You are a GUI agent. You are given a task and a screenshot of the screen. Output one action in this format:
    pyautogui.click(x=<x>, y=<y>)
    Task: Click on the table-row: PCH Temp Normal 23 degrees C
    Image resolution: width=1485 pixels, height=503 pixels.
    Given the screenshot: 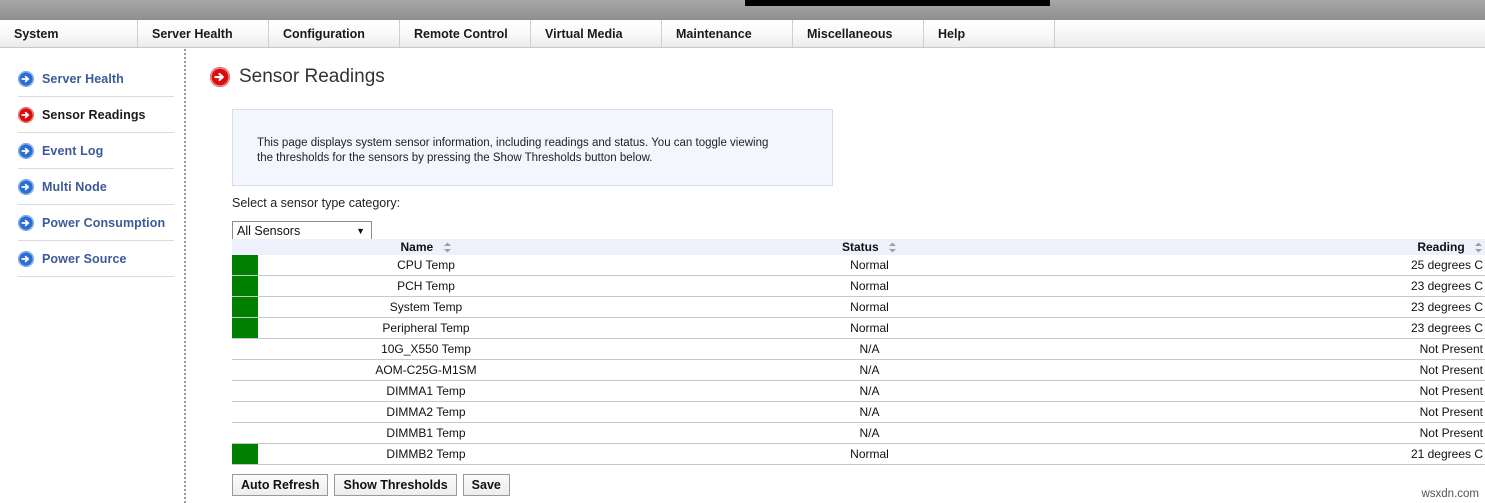 What is the action you would take?
    pyautogui.click(x=858, y=286)
    